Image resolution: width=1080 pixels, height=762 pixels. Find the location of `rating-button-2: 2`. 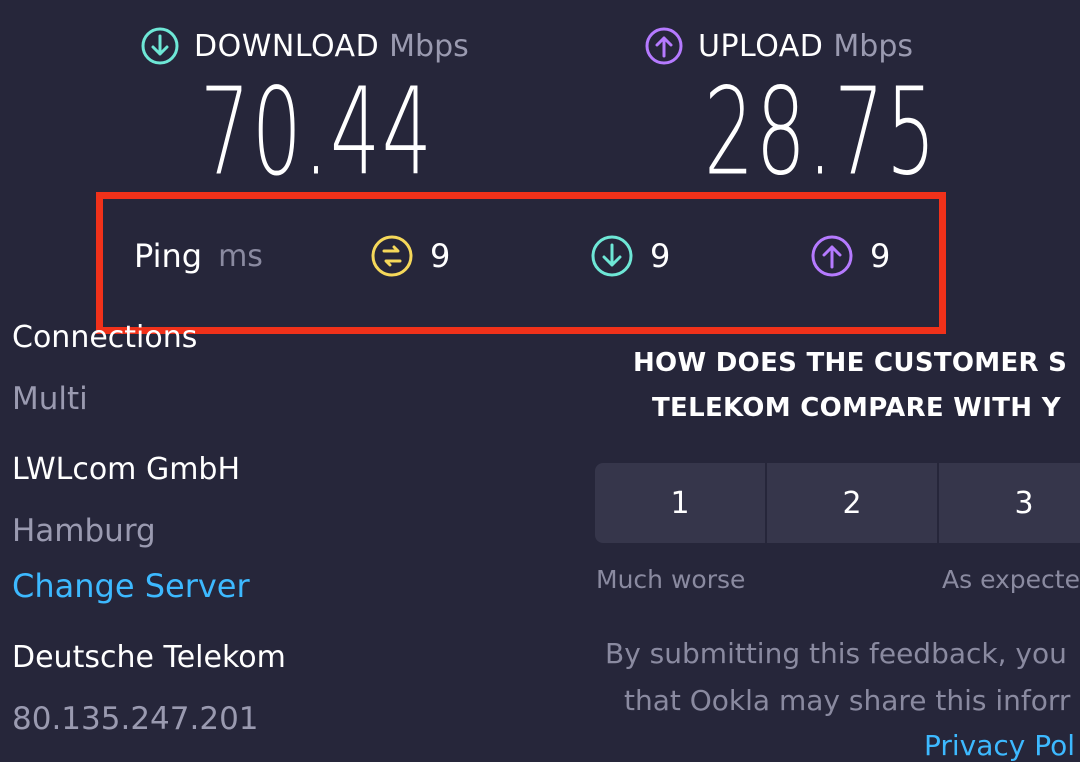

rating-button-2: 2 is located at coordinates (853, 503).